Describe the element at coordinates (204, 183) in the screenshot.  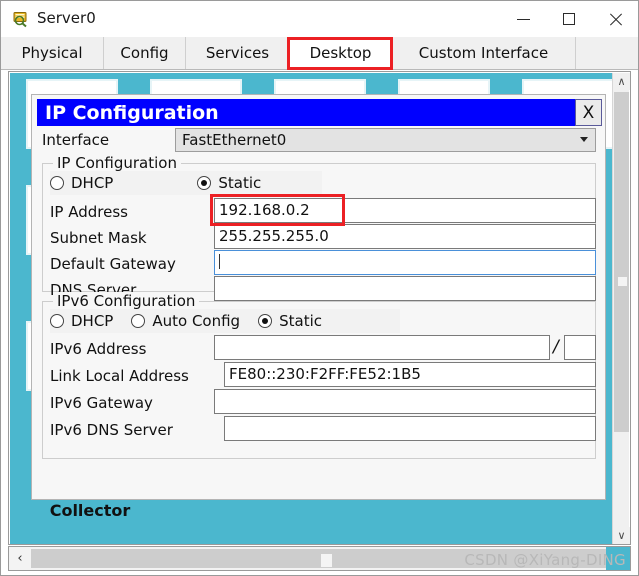
I see `ipv4-static-radio` at that location.